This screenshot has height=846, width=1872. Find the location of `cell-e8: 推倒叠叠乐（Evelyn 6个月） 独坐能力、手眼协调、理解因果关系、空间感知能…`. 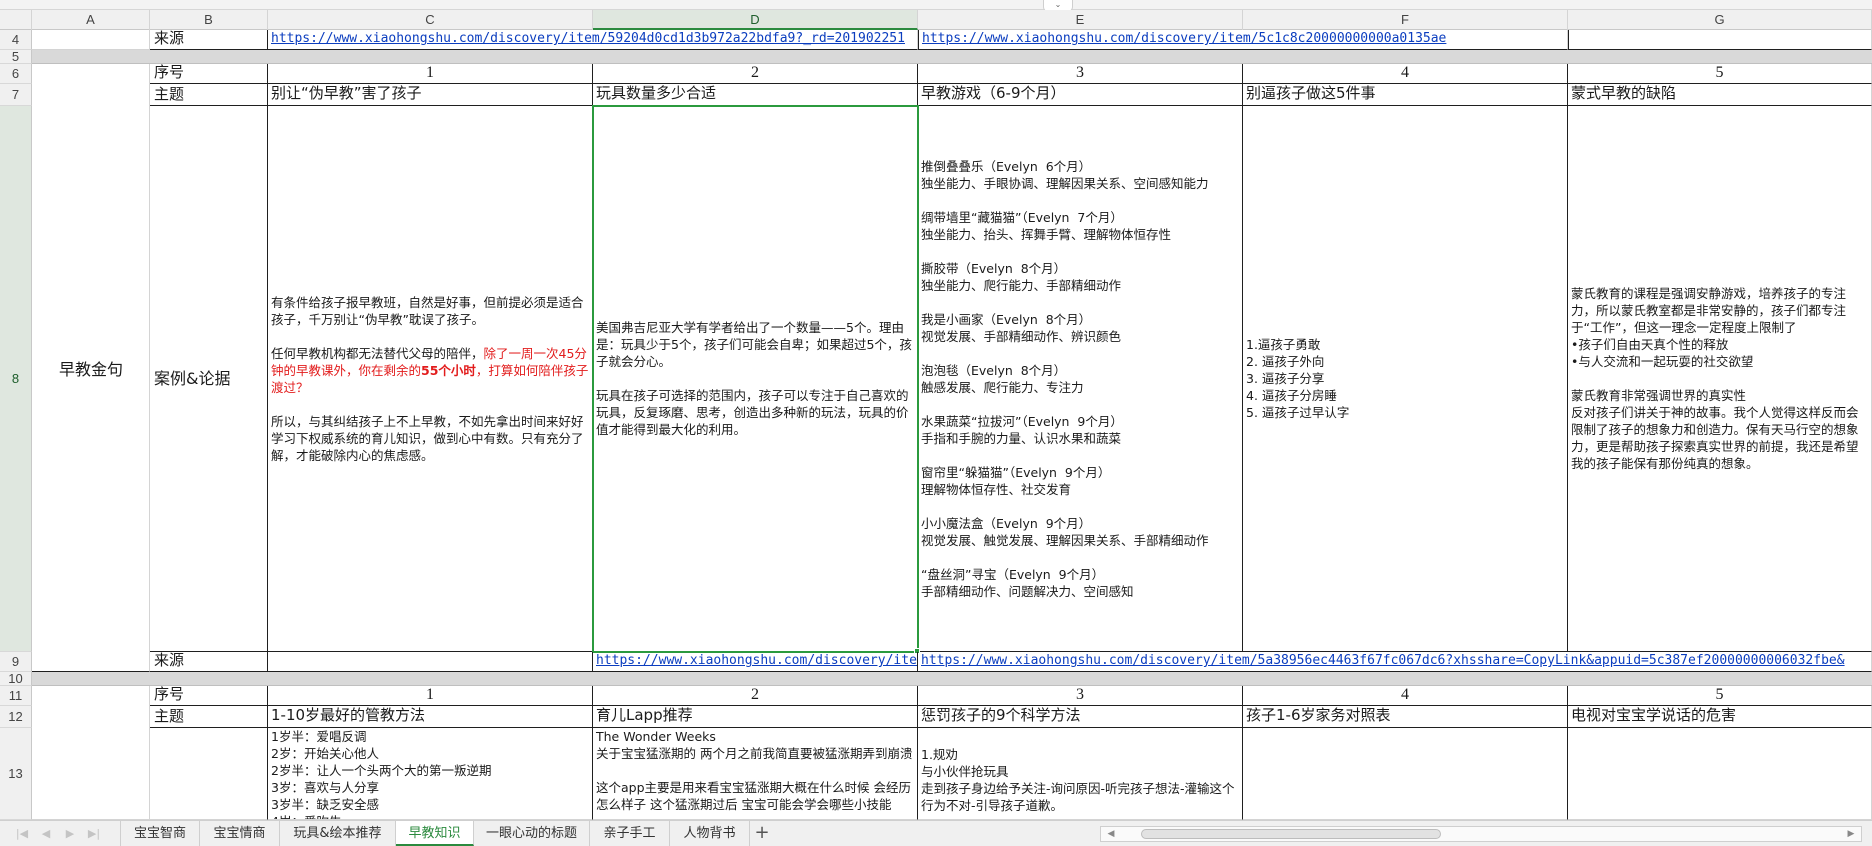

cell-e8: 推倒叠叠乐（Evelyn 6个月） 独坐能力、手眼协调、理解因果关系、空间感知能… is located at coordinates (1080, 379).